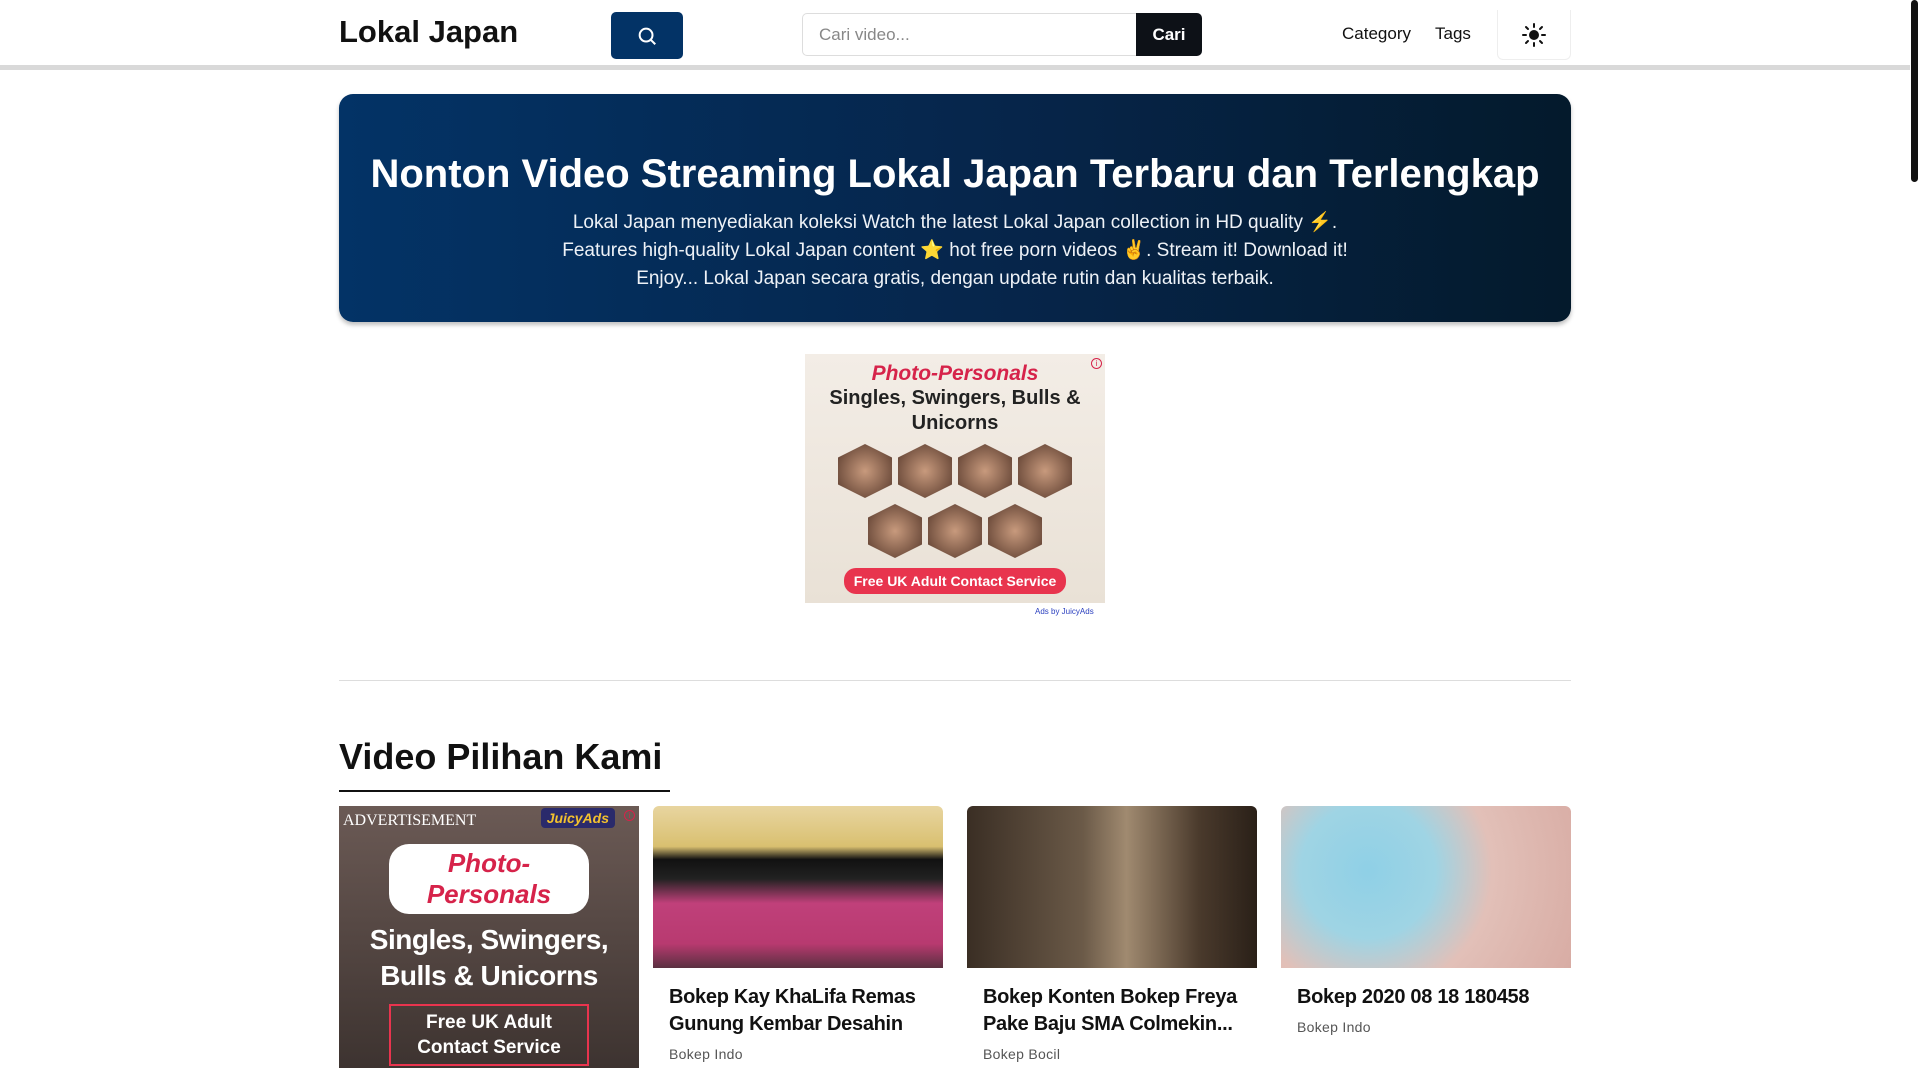 This screenshot has height=1080, width=1920. I want to click on video-card: Bokep 2020 08 18 180458 Bokep Indo, so click(1426, 920).